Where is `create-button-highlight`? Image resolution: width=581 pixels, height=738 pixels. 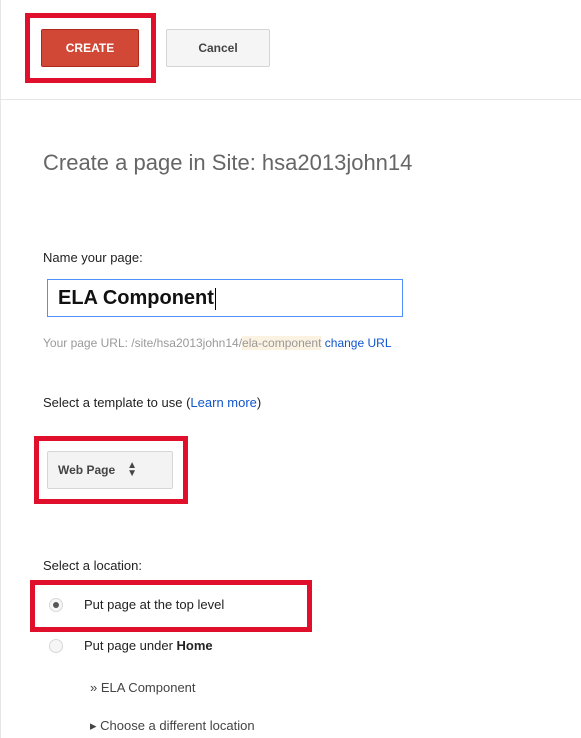
create-button-highlight is located at coordinates (90, 48).